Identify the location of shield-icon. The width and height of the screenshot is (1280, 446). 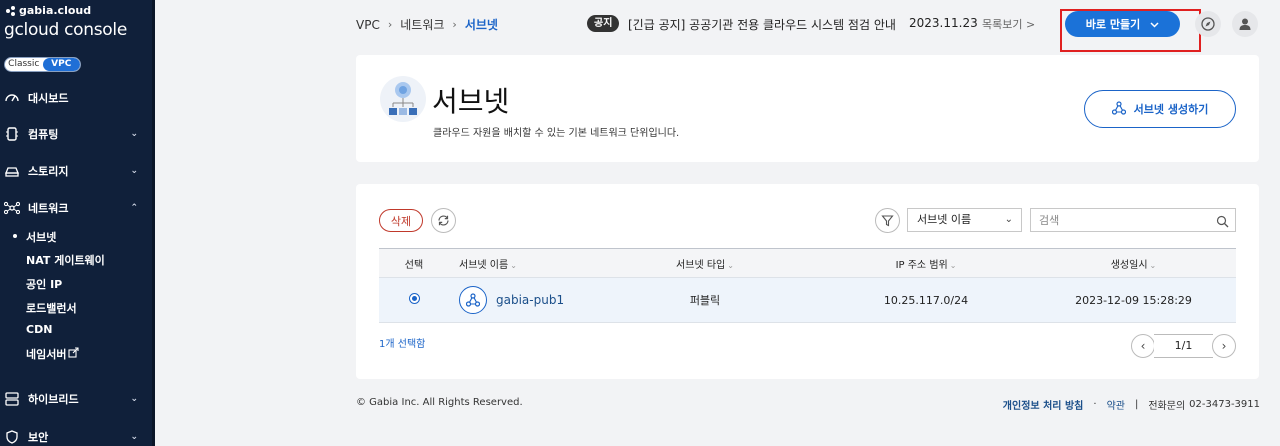
(12, 437).